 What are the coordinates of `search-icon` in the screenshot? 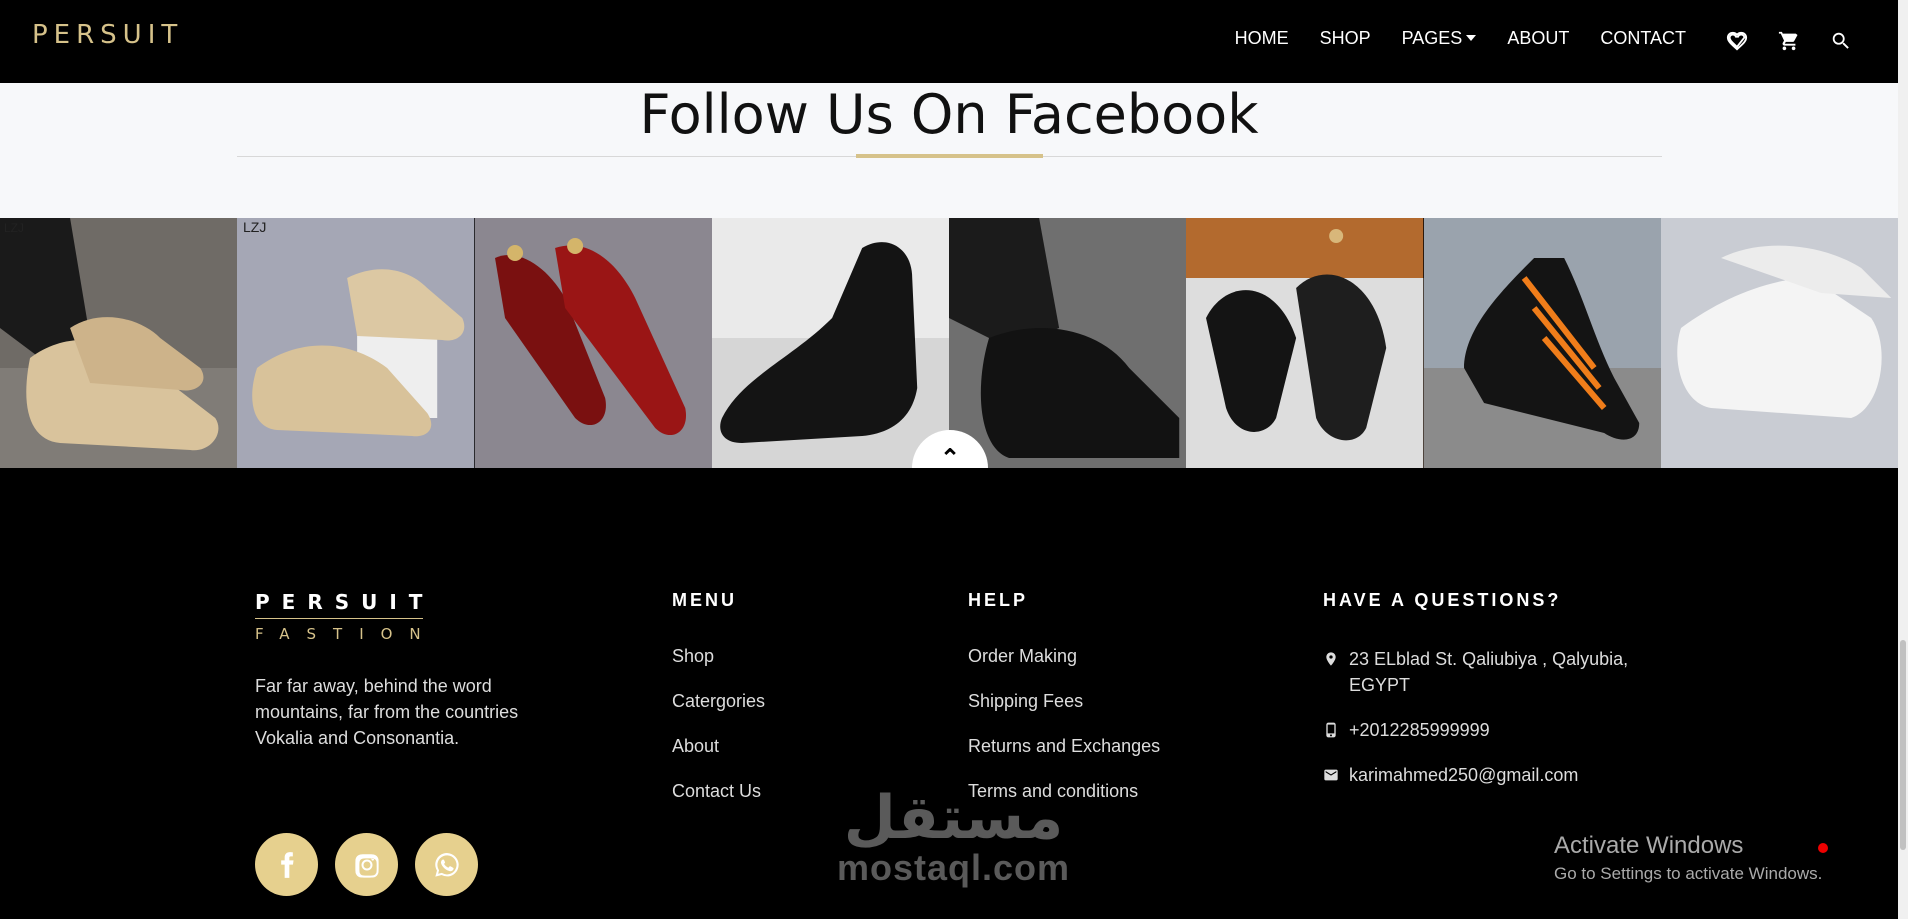 It's located at (1841, 41).